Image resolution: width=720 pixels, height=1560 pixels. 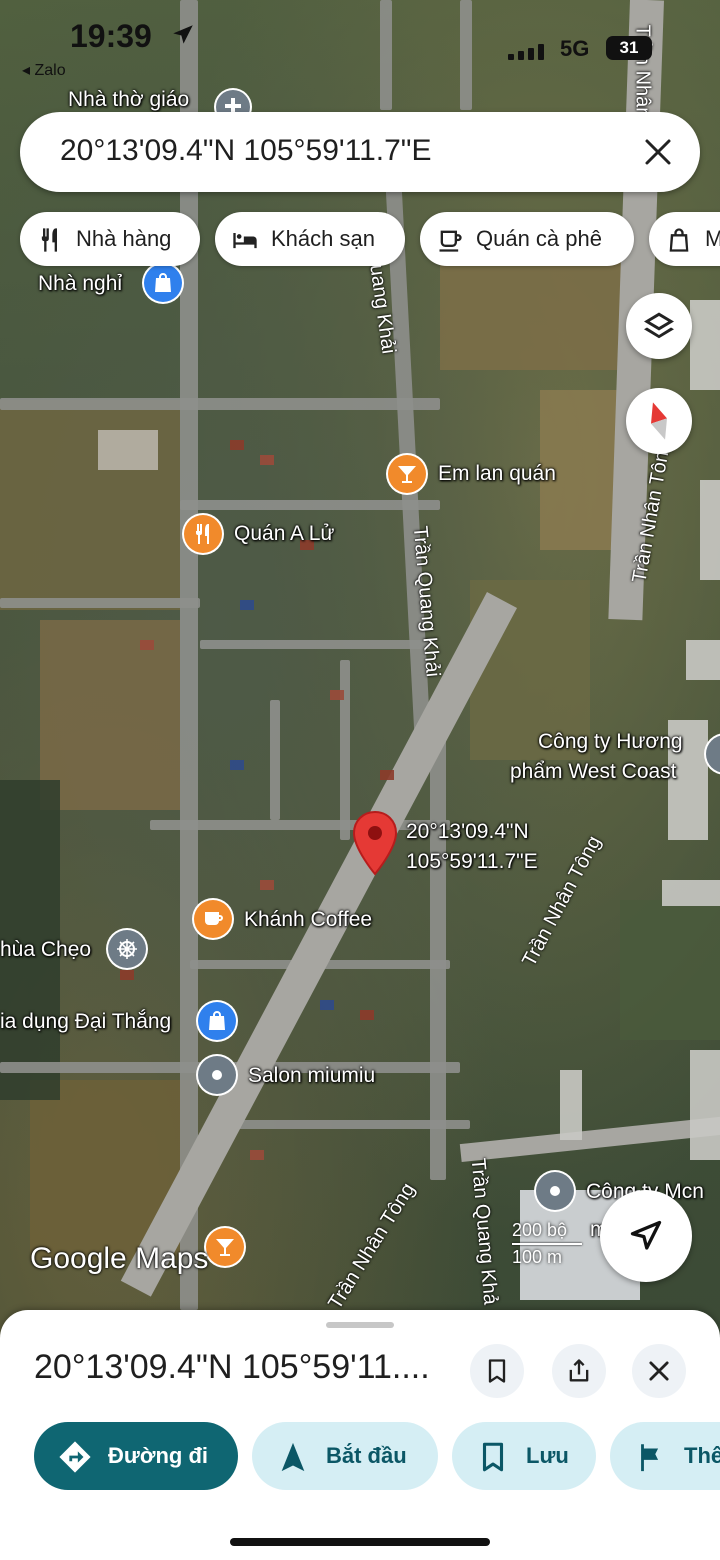 I want to click on layers-button, so click(x=659, y=326).